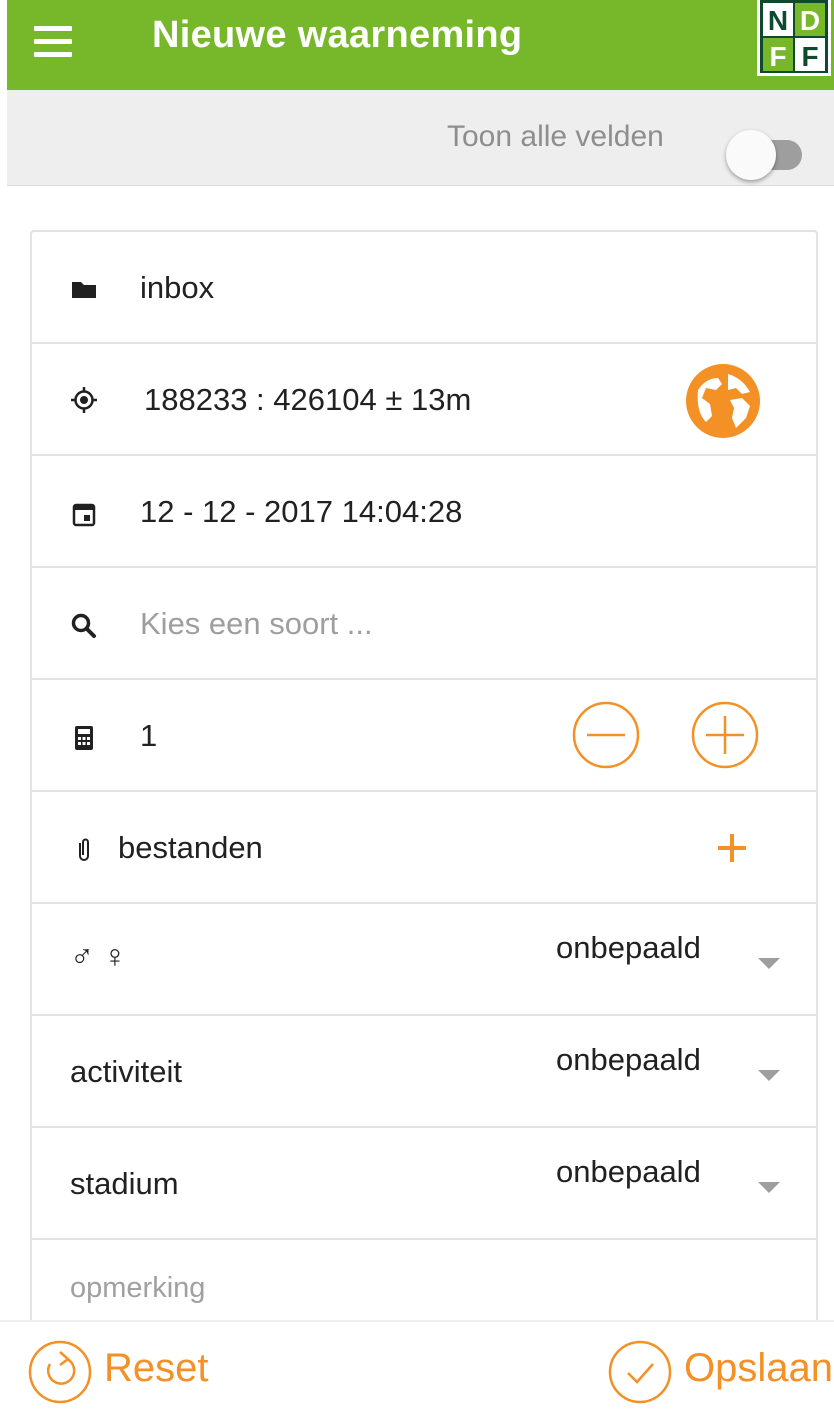 The height and width of the screenshot is (1409, 834). Describe the element at coordinates (84, 738) in the screenshot. I see `calculator-icon` at that location.